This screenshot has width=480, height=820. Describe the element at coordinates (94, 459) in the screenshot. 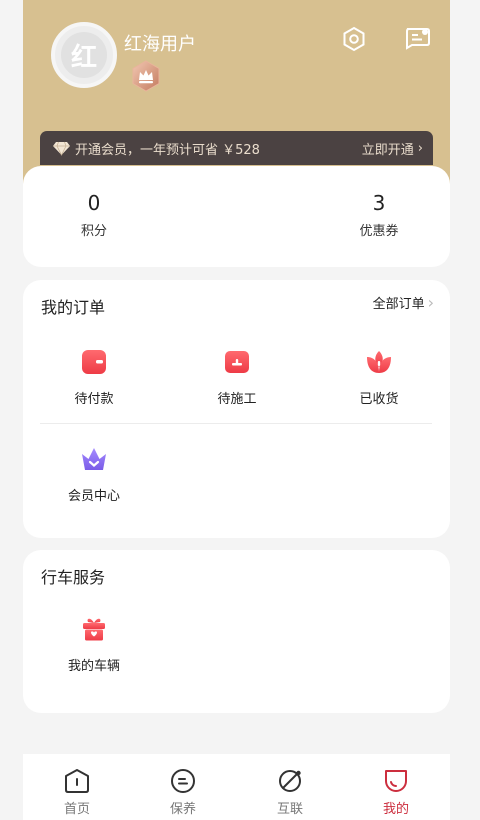

I see `crown-icon` at that location.